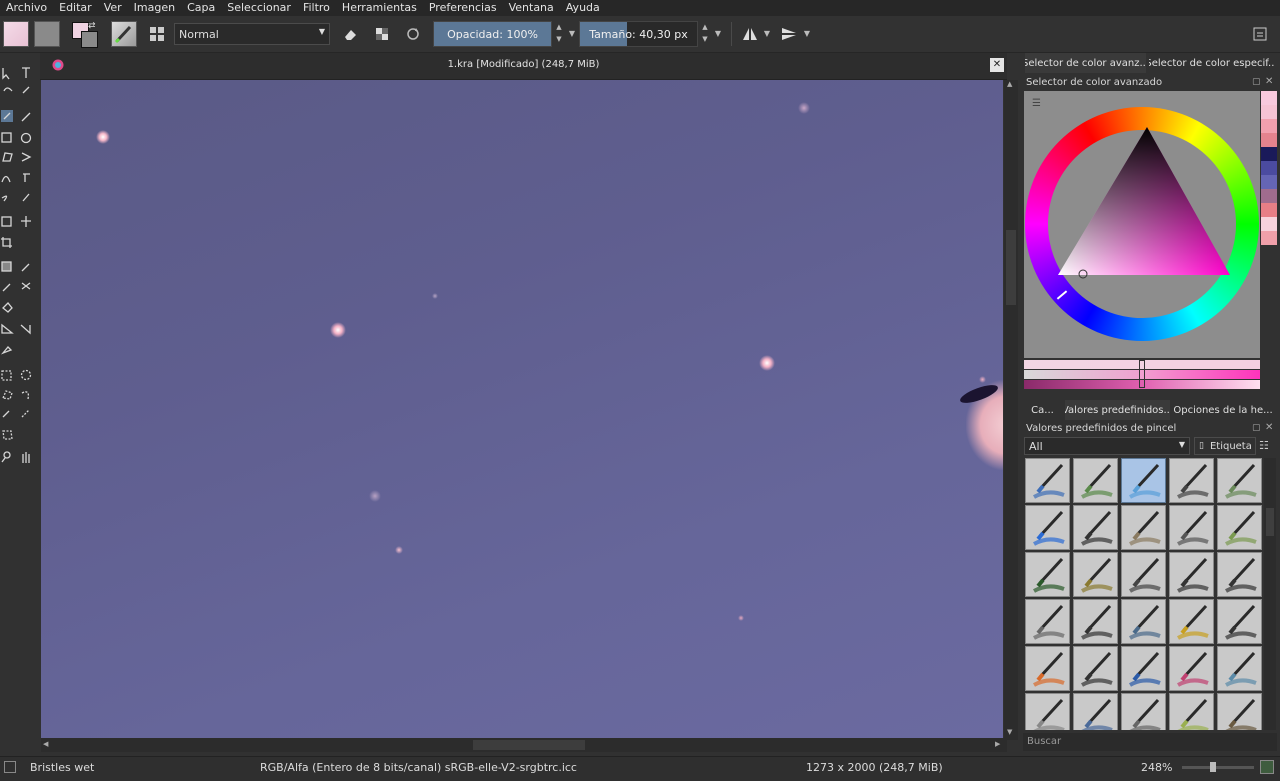 This screenshot has height=781, width=1280. Describe the element at coordinates (113, 8) in the screenshot. I see `menu-item-ver: Ver` at that location.